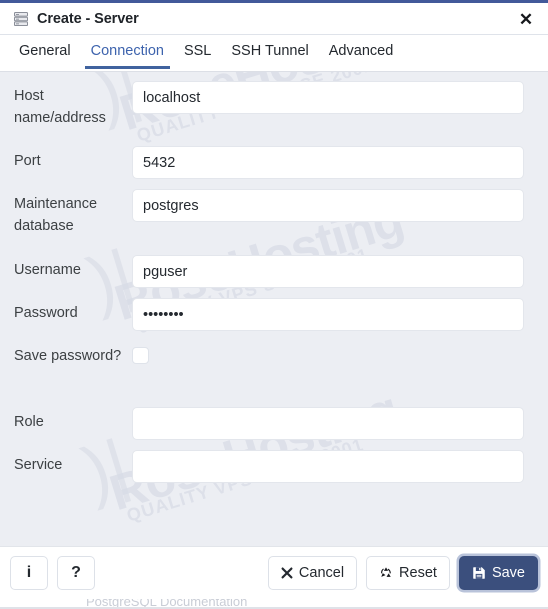  I want to click on recycle-icon, so click(386, 573).